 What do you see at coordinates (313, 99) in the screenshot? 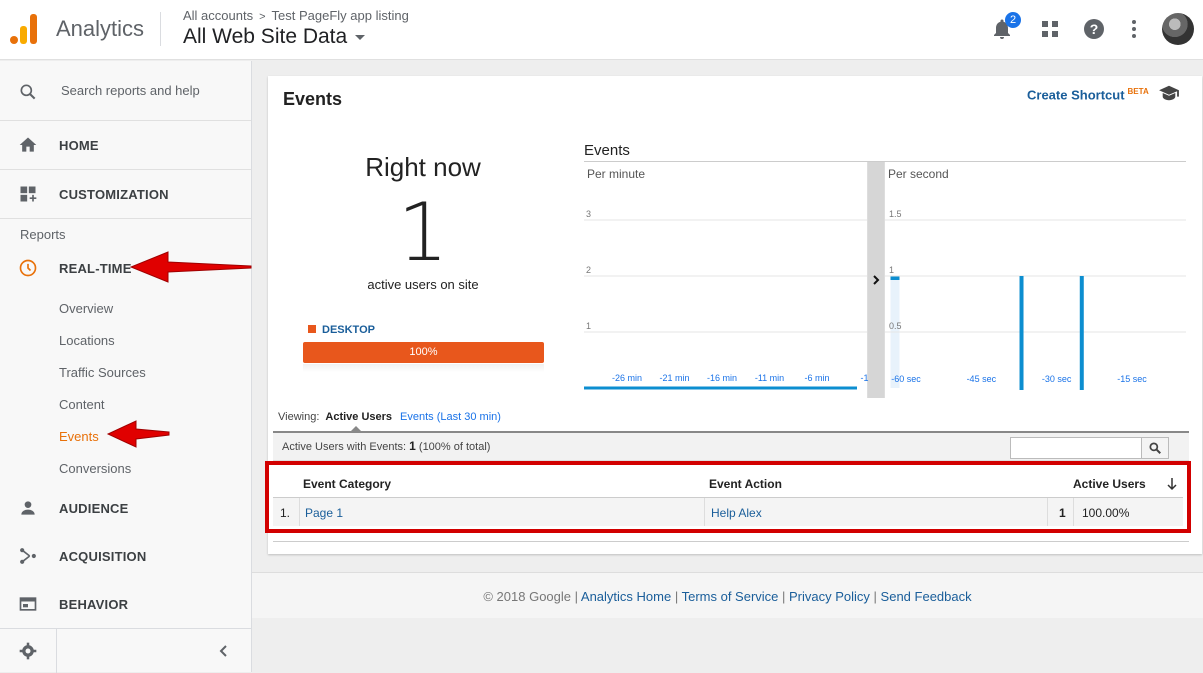
I see `page-title: Events` at bounding box center [313, 99].